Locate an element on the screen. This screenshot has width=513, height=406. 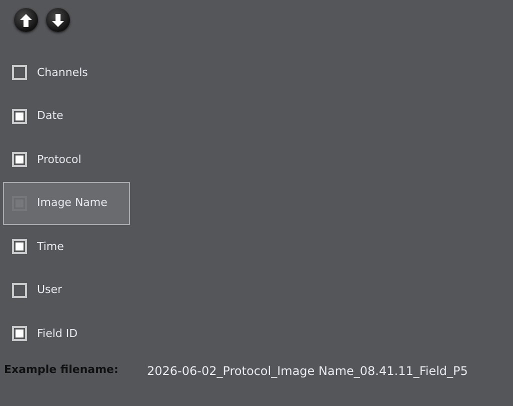
selected-row-highlight: Image Name is located at coordinates (66, 203).